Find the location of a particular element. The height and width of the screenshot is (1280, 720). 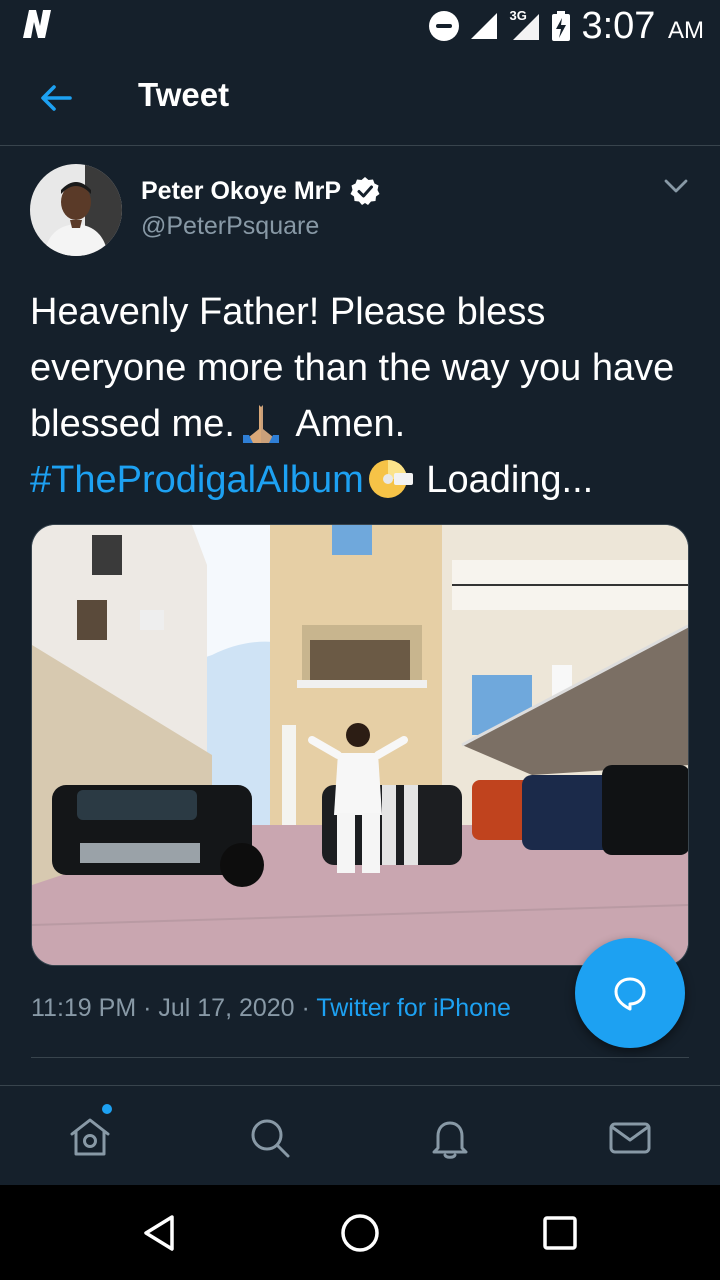

do-not-disturb-icon is located at coordinates (444, 26).